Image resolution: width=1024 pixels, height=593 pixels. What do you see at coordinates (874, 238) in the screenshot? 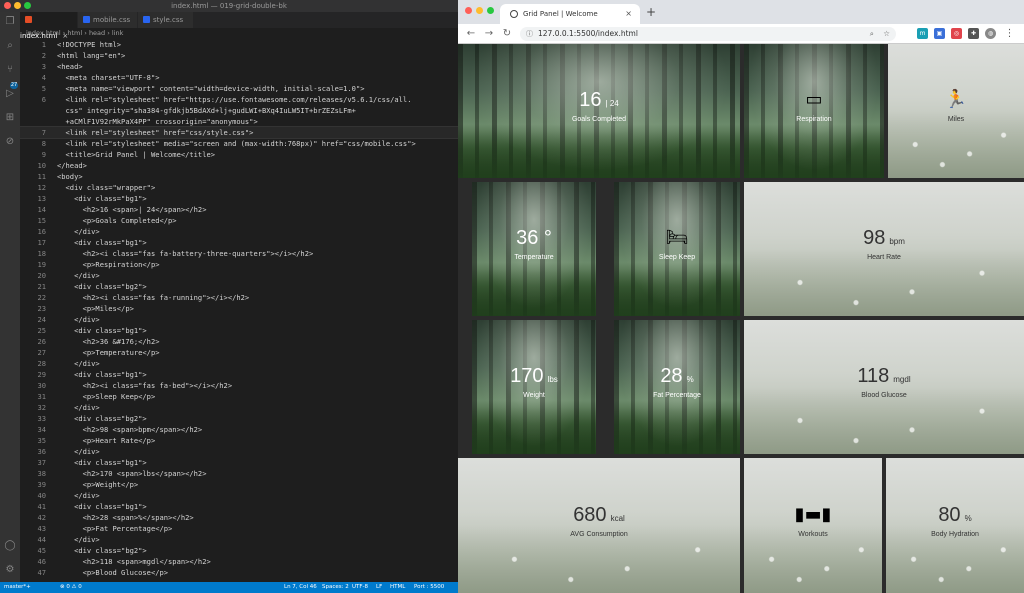
I see `stat-number: 98` at bounding box center [874, 238].